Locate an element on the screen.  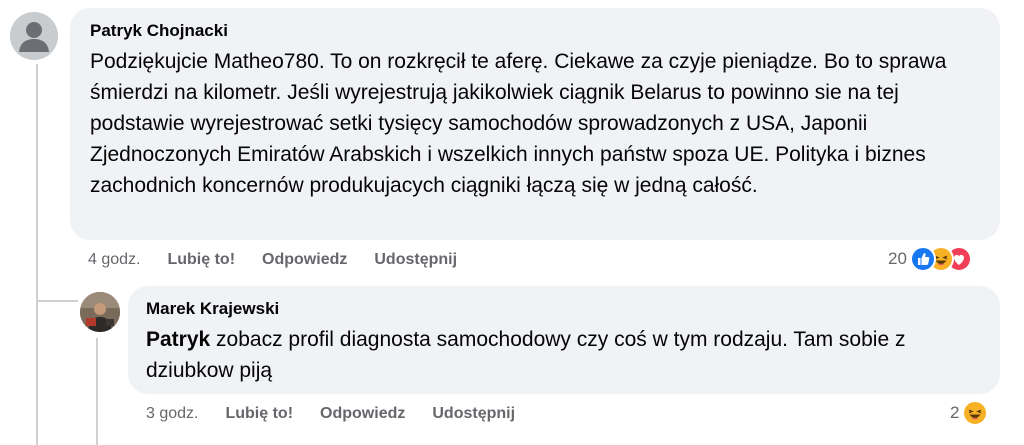
comment-author: Marek Krajewski is located at coordinates (564, 309).